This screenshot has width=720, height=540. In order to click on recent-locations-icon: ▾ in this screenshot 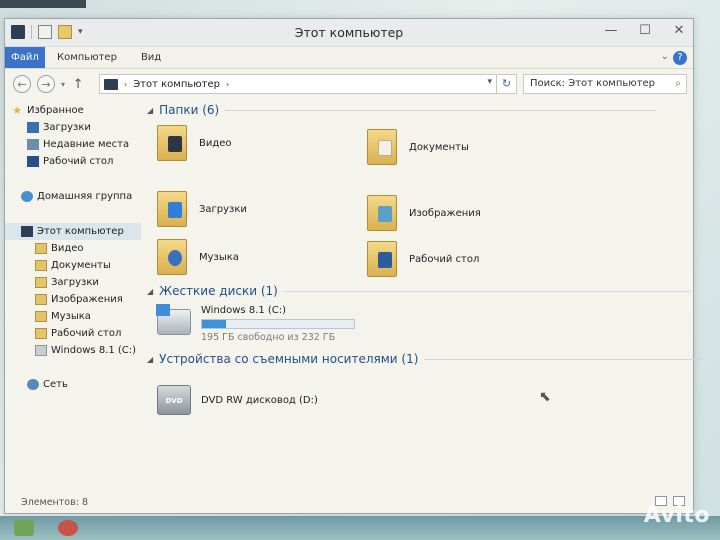, I will do `click(63, 84)`.